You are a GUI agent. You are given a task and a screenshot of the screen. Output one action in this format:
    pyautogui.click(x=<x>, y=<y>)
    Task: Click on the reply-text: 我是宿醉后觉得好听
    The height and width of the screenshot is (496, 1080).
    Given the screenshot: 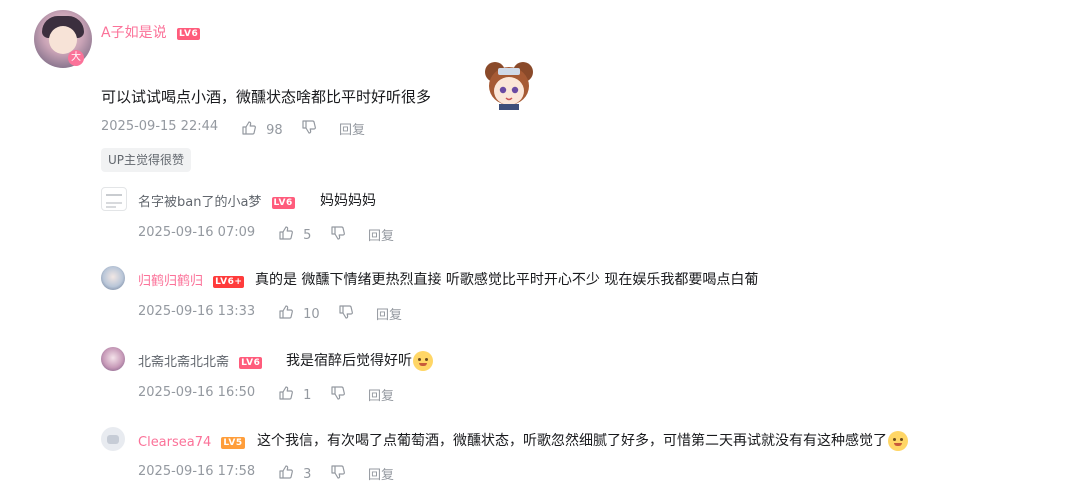 What is the action you would take?
    pyautogui.click(x=349, y=361)
    